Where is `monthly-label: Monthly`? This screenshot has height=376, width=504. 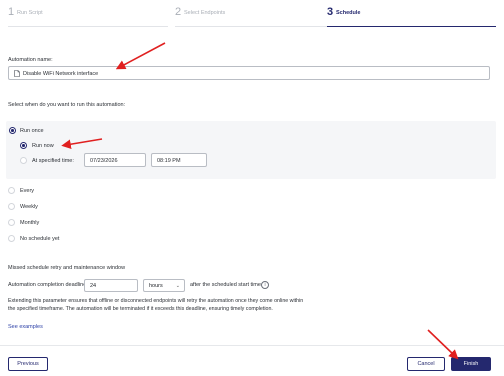 monthly-label: Monthly is located at coordinates (30, 223).